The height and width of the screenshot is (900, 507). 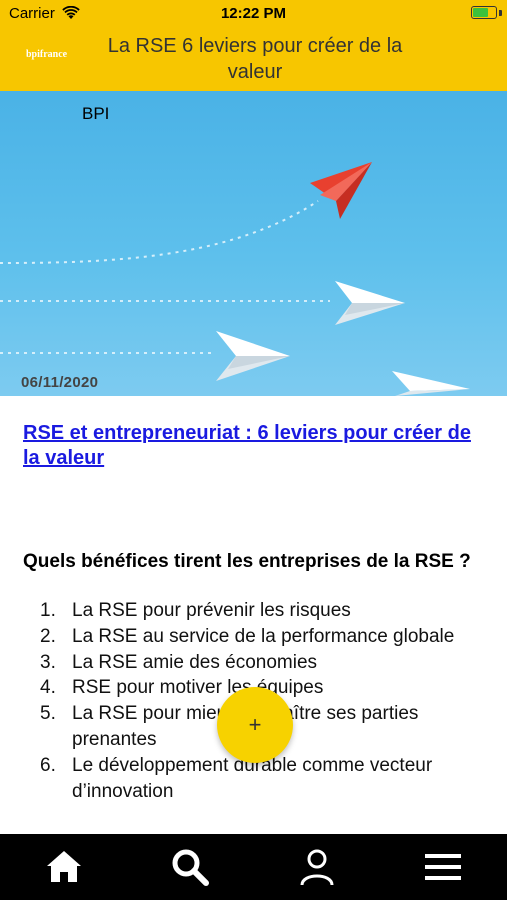 I want to click on menu-icon, so click(x=443, y=867).